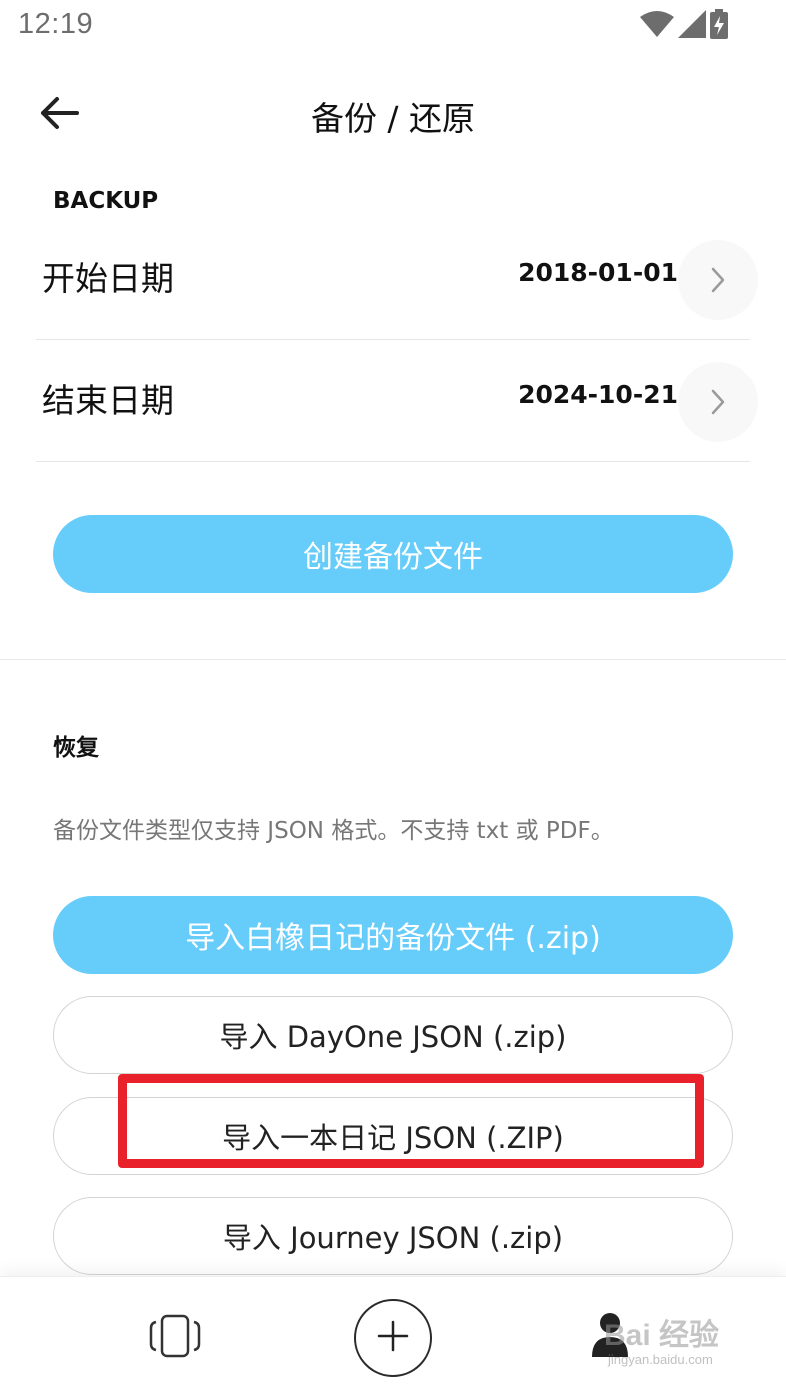 The height and width of the screenshot is (1398, 786). What do you see at coordinates (76, 748) in the screenshot?
I see `restore-section-label: 恢复` at bounding box center [76, 748].